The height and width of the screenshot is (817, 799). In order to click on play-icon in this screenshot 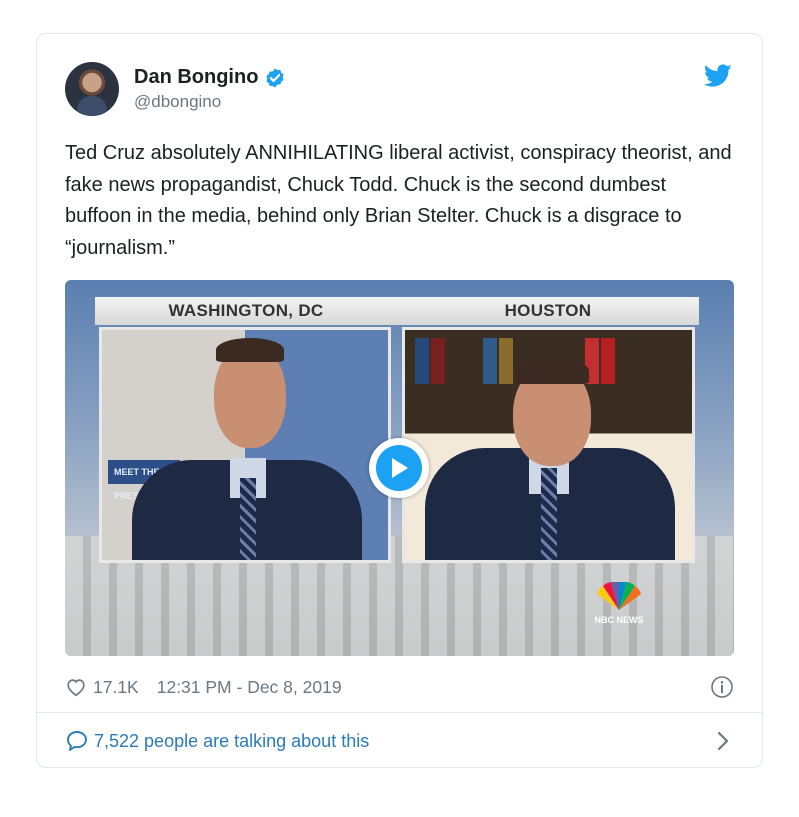, I will do `click(400, 468)`.